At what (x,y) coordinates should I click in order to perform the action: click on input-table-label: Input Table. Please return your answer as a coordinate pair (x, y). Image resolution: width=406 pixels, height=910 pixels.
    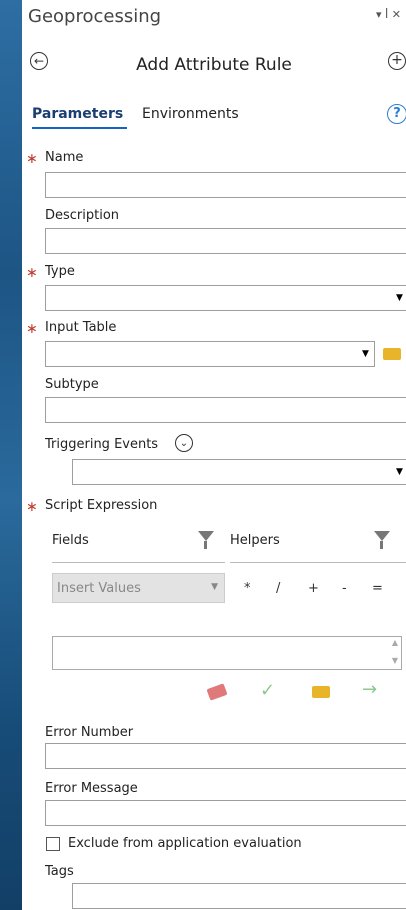
    Looking at the image, I should click on (81, 327).